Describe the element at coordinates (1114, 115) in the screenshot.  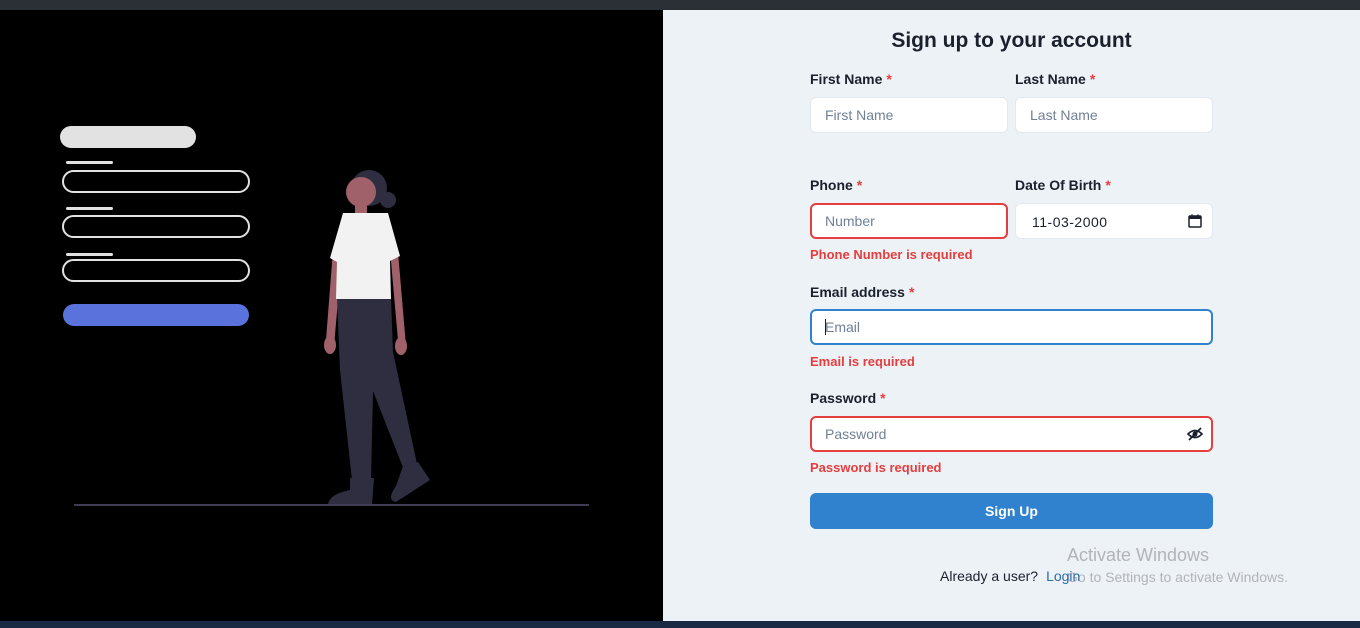
I see `last-name-input` at that location.